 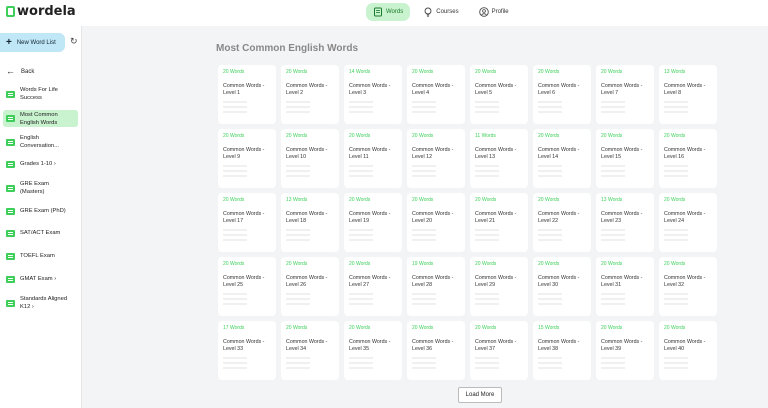 I want to click on word-list-card: 20 Words Common Words - Level 30, so click(x=562, y=286).